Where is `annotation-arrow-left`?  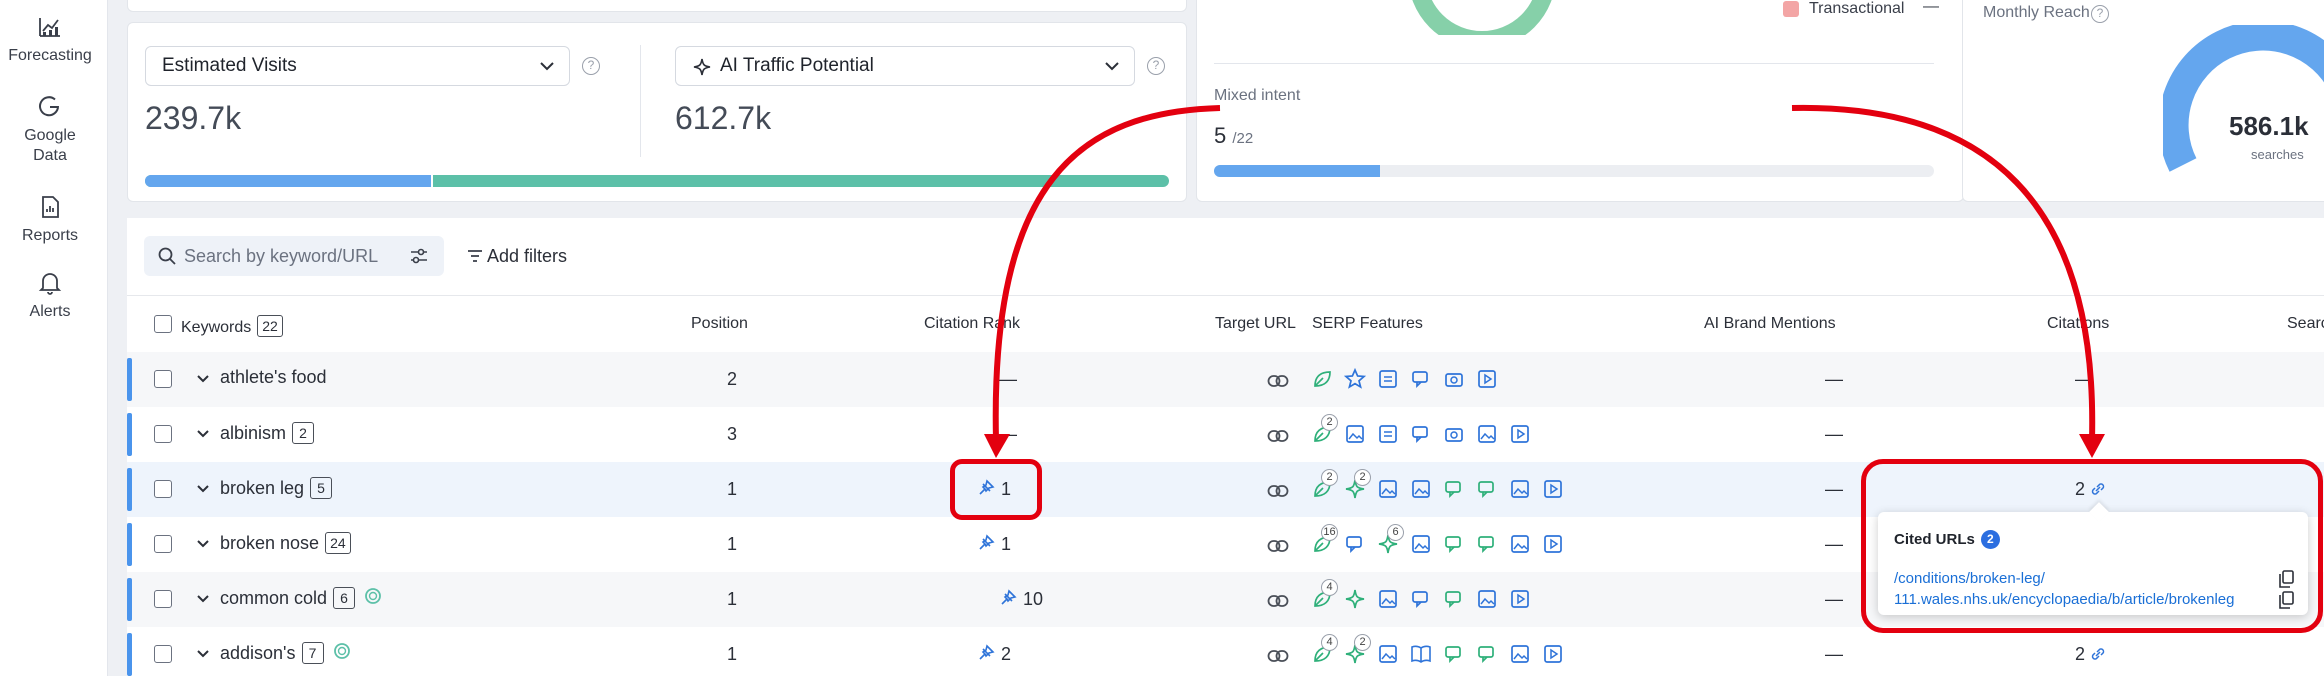 annotation-arrow-left is located at coordinates (1106, 273).